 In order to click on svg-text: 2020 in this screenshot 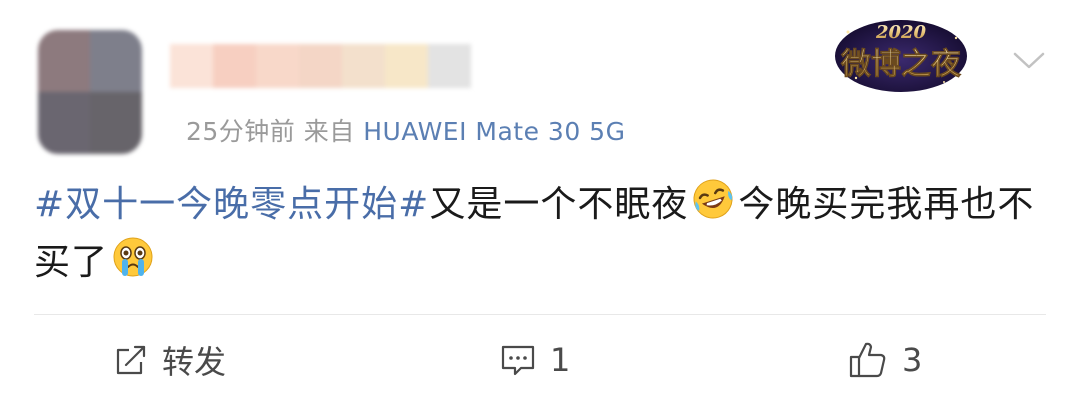, I will do `click(901, 32)`.